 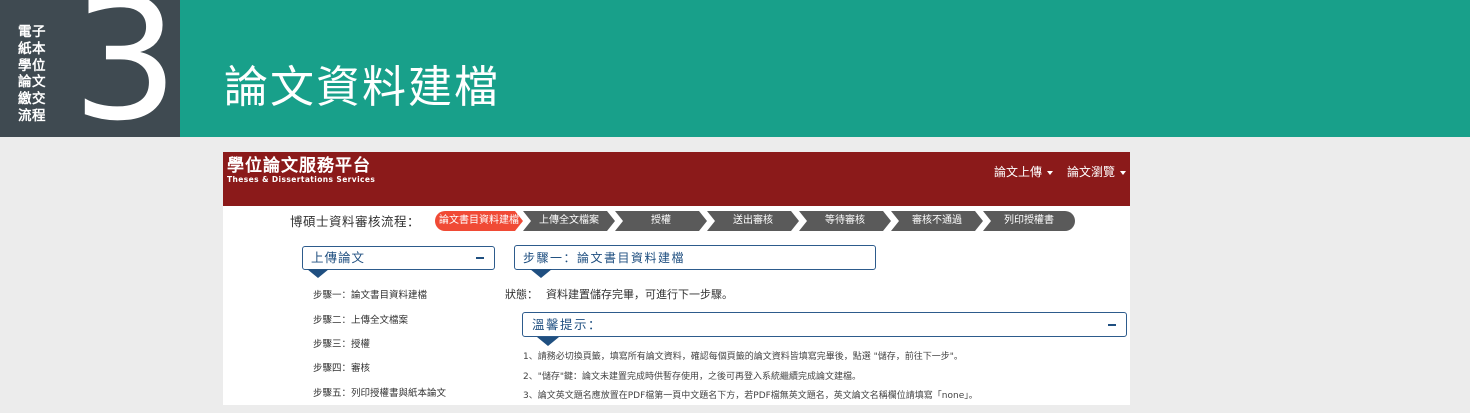 I want to click on status-line: 狀態： 資料建置儲存完畢，可進行下一步驟。, so click(x=619, y=295).